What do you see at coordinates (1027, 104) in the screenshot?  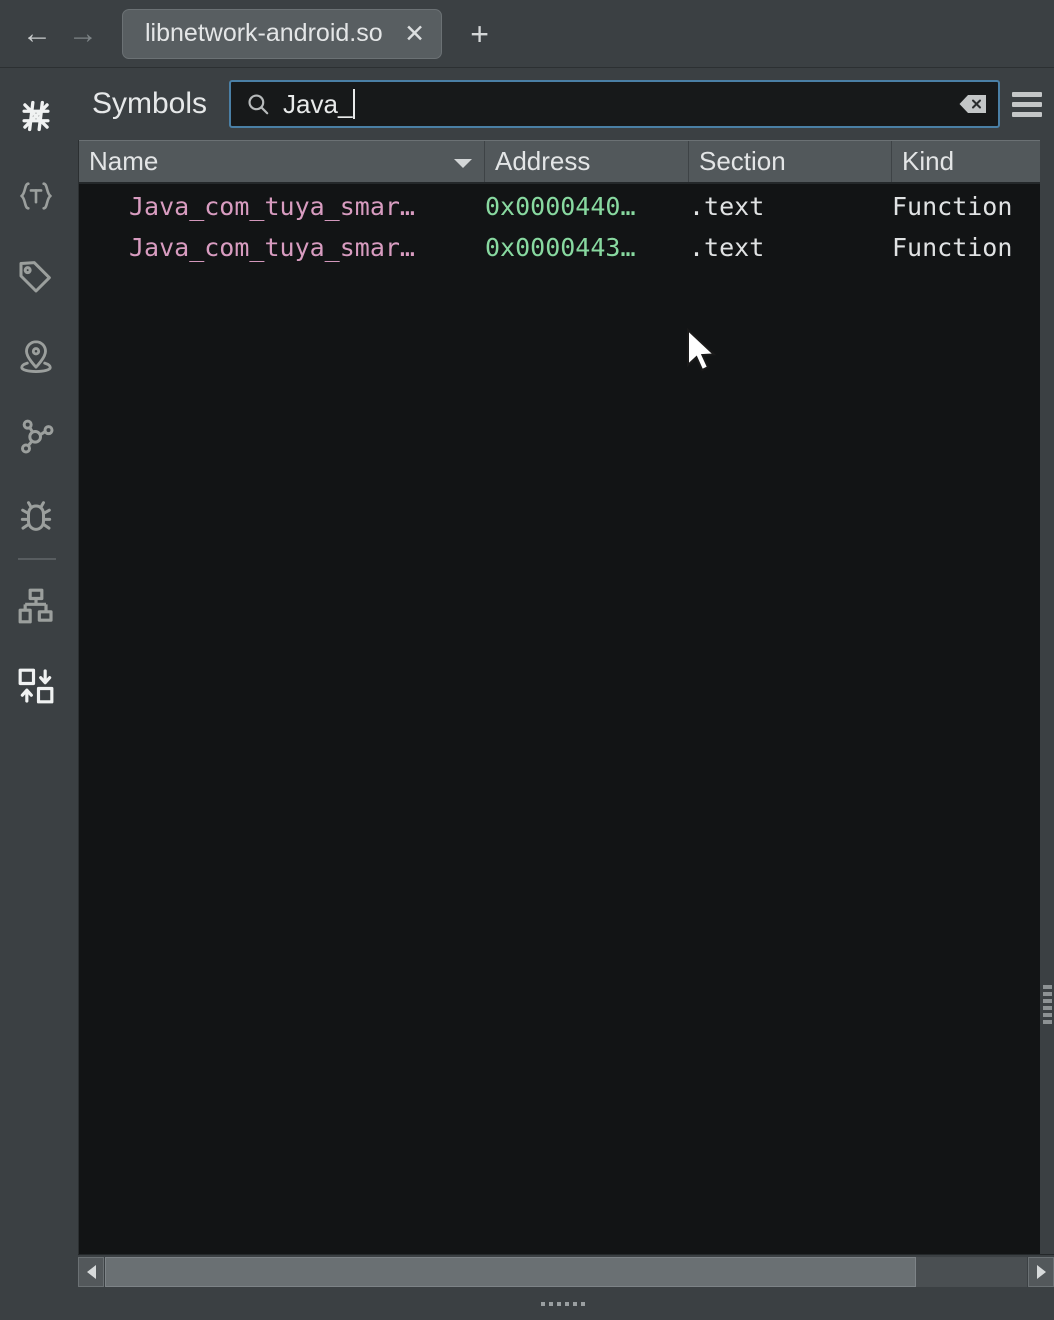 I see `hamburger-menu-icon` at bounding box center [1027, 104].